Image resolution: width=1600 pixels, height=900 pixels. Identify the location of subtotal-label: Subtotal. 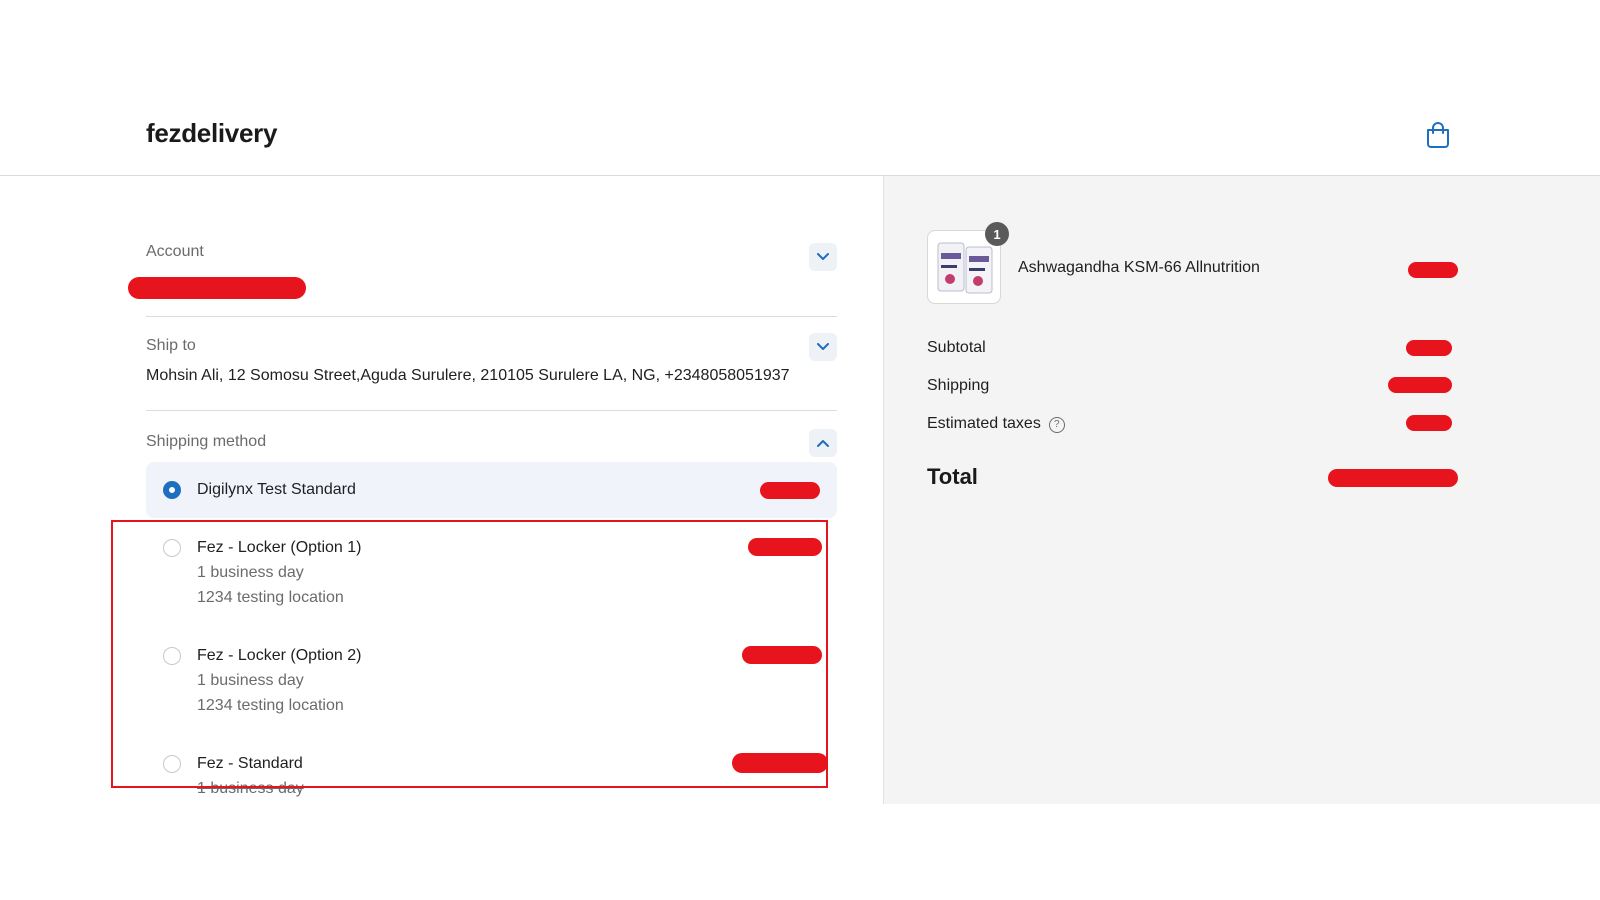
(956, 347).